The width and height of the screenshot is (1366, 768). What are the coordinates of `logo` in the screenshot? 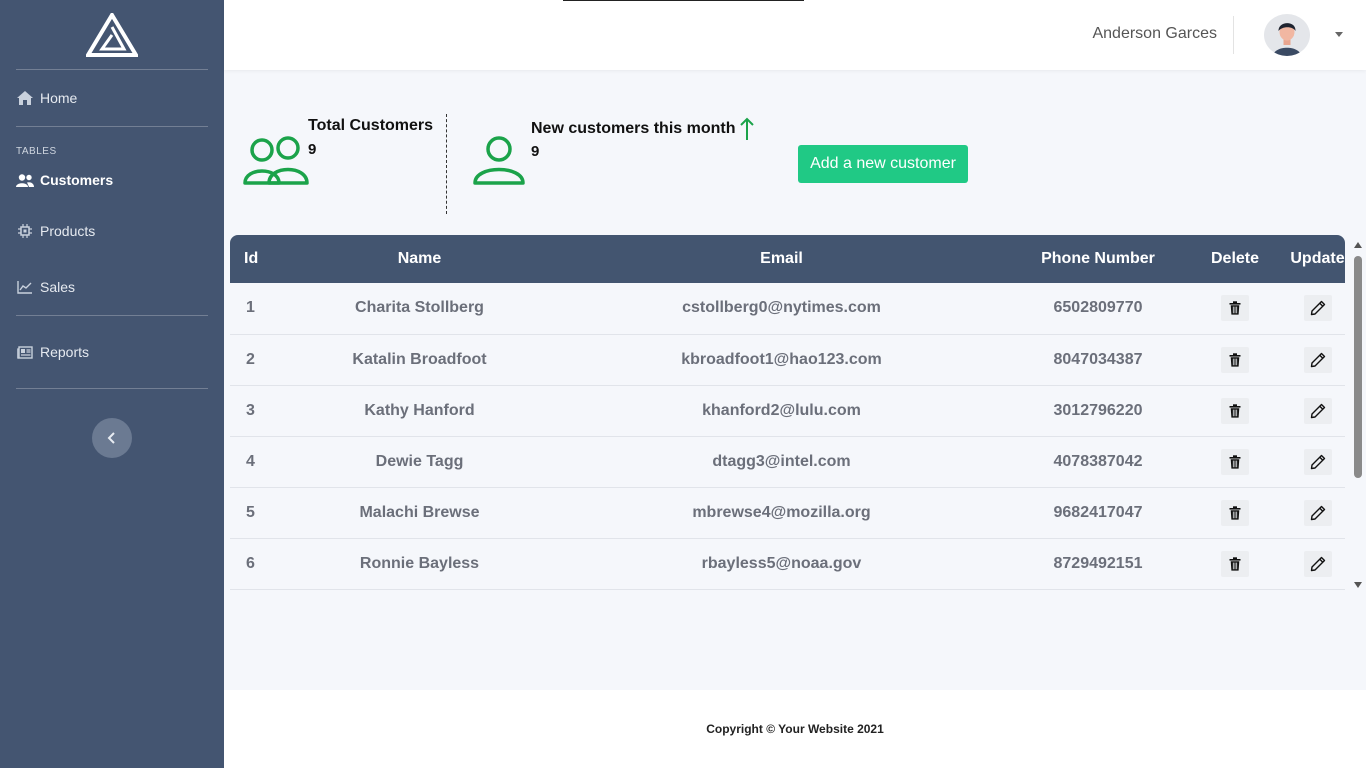 It's located at (112, 35).